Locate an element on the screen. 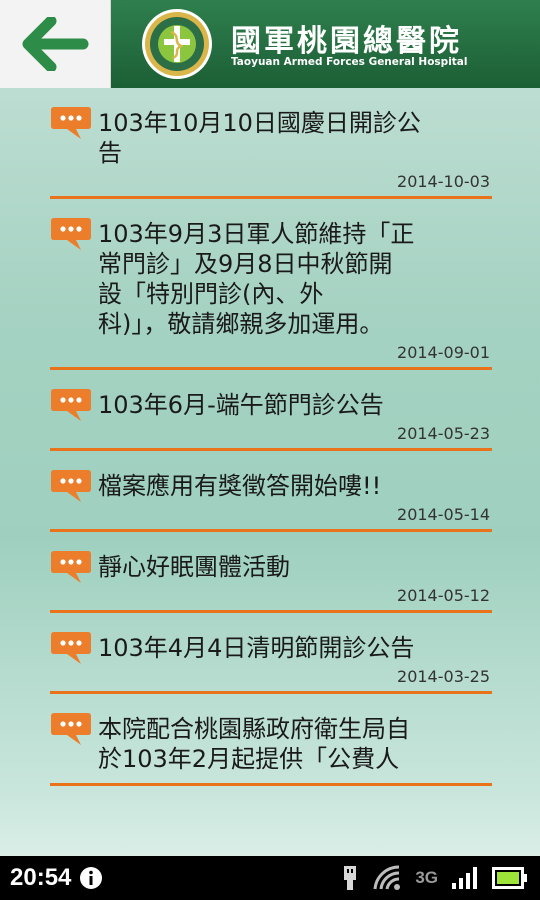 Image resolution: width=540 pixels, height=900 pixels. signal-icon is located at coordinates (464, 878).